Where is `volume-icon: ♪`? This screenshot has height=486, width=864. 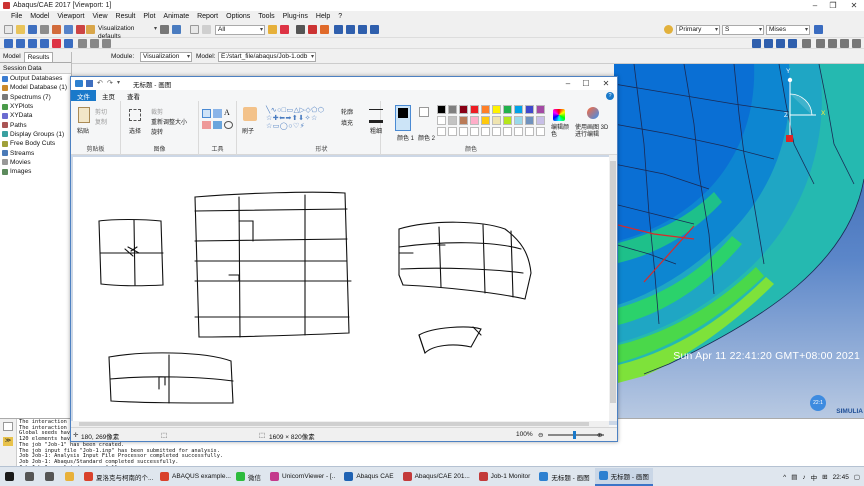 volume-icon: ♪ is located at coordinates (803, 477).